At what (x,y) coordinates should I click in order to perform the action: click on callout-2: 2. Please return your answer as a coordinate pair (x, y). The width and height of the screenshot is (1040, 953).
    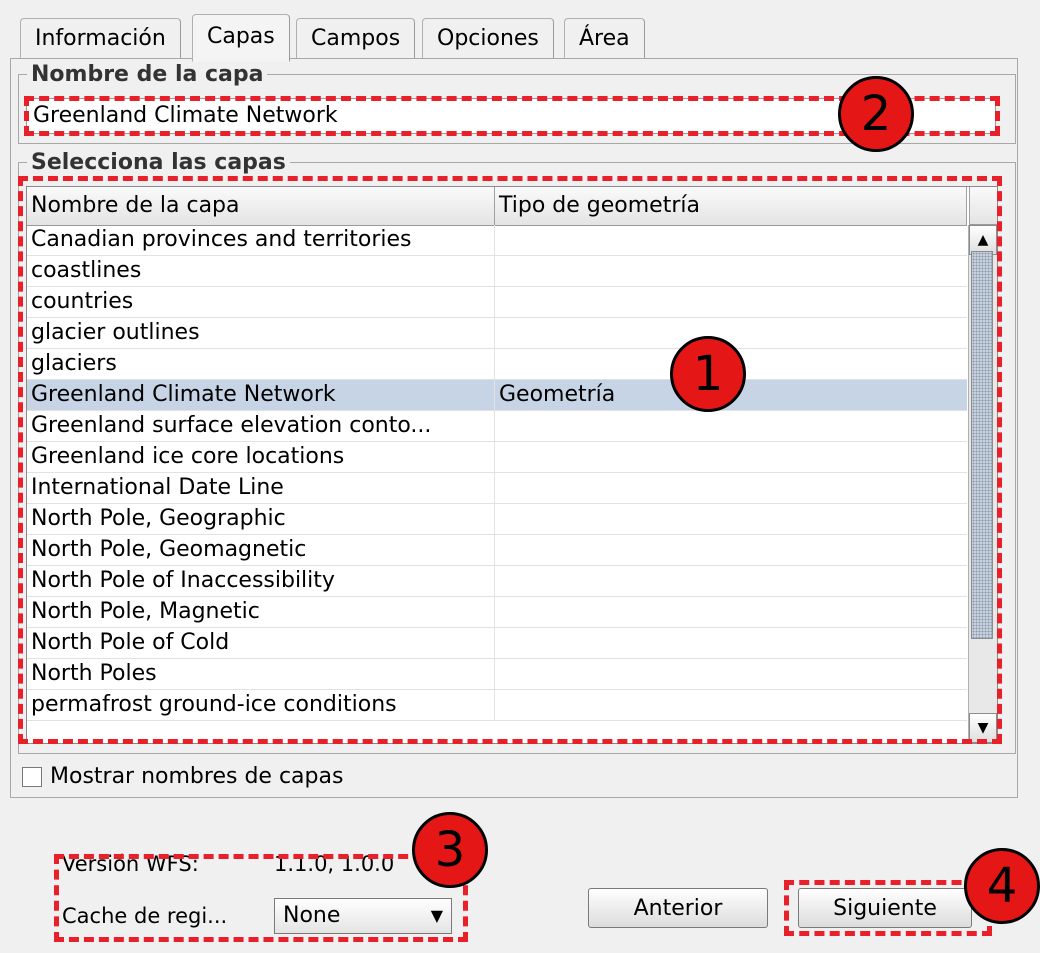
    Looking at the image, I should click on (876, 114).